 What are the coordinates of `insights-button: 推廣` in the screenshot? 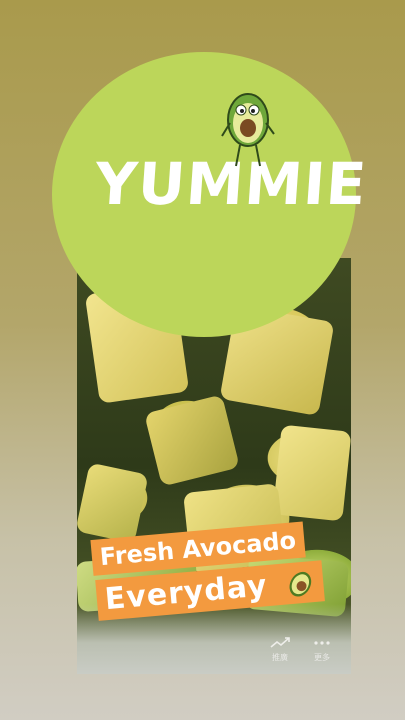 It's located at (280, 648).